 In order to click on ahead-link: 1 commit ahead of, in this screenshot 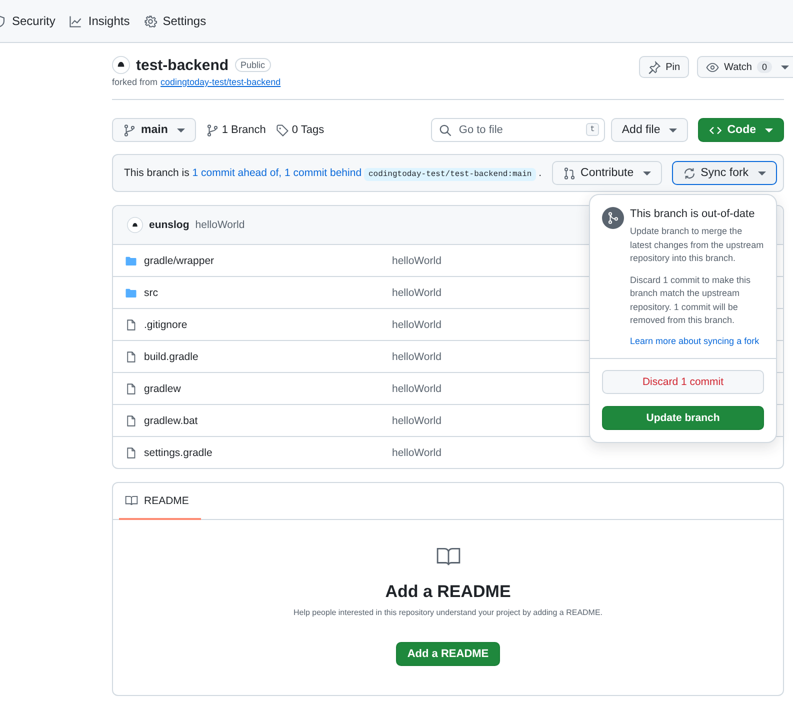, I will do `click(237, 173)`.